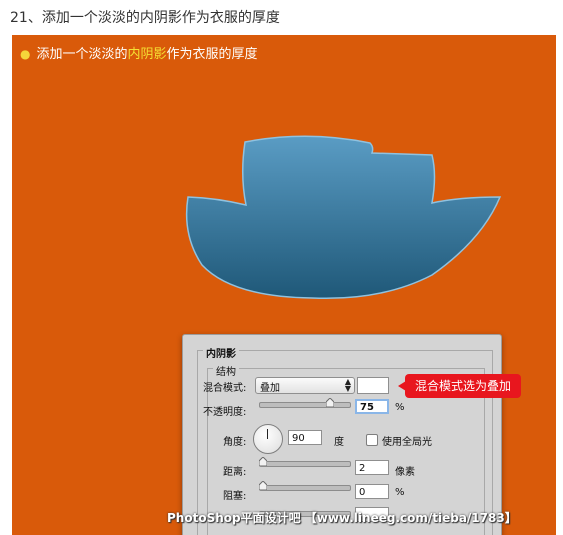  Describe the element at coordinates (305, 385) in the screenshot. I see `blend-mode-select: 叠加 ▲ ▼` at that location.